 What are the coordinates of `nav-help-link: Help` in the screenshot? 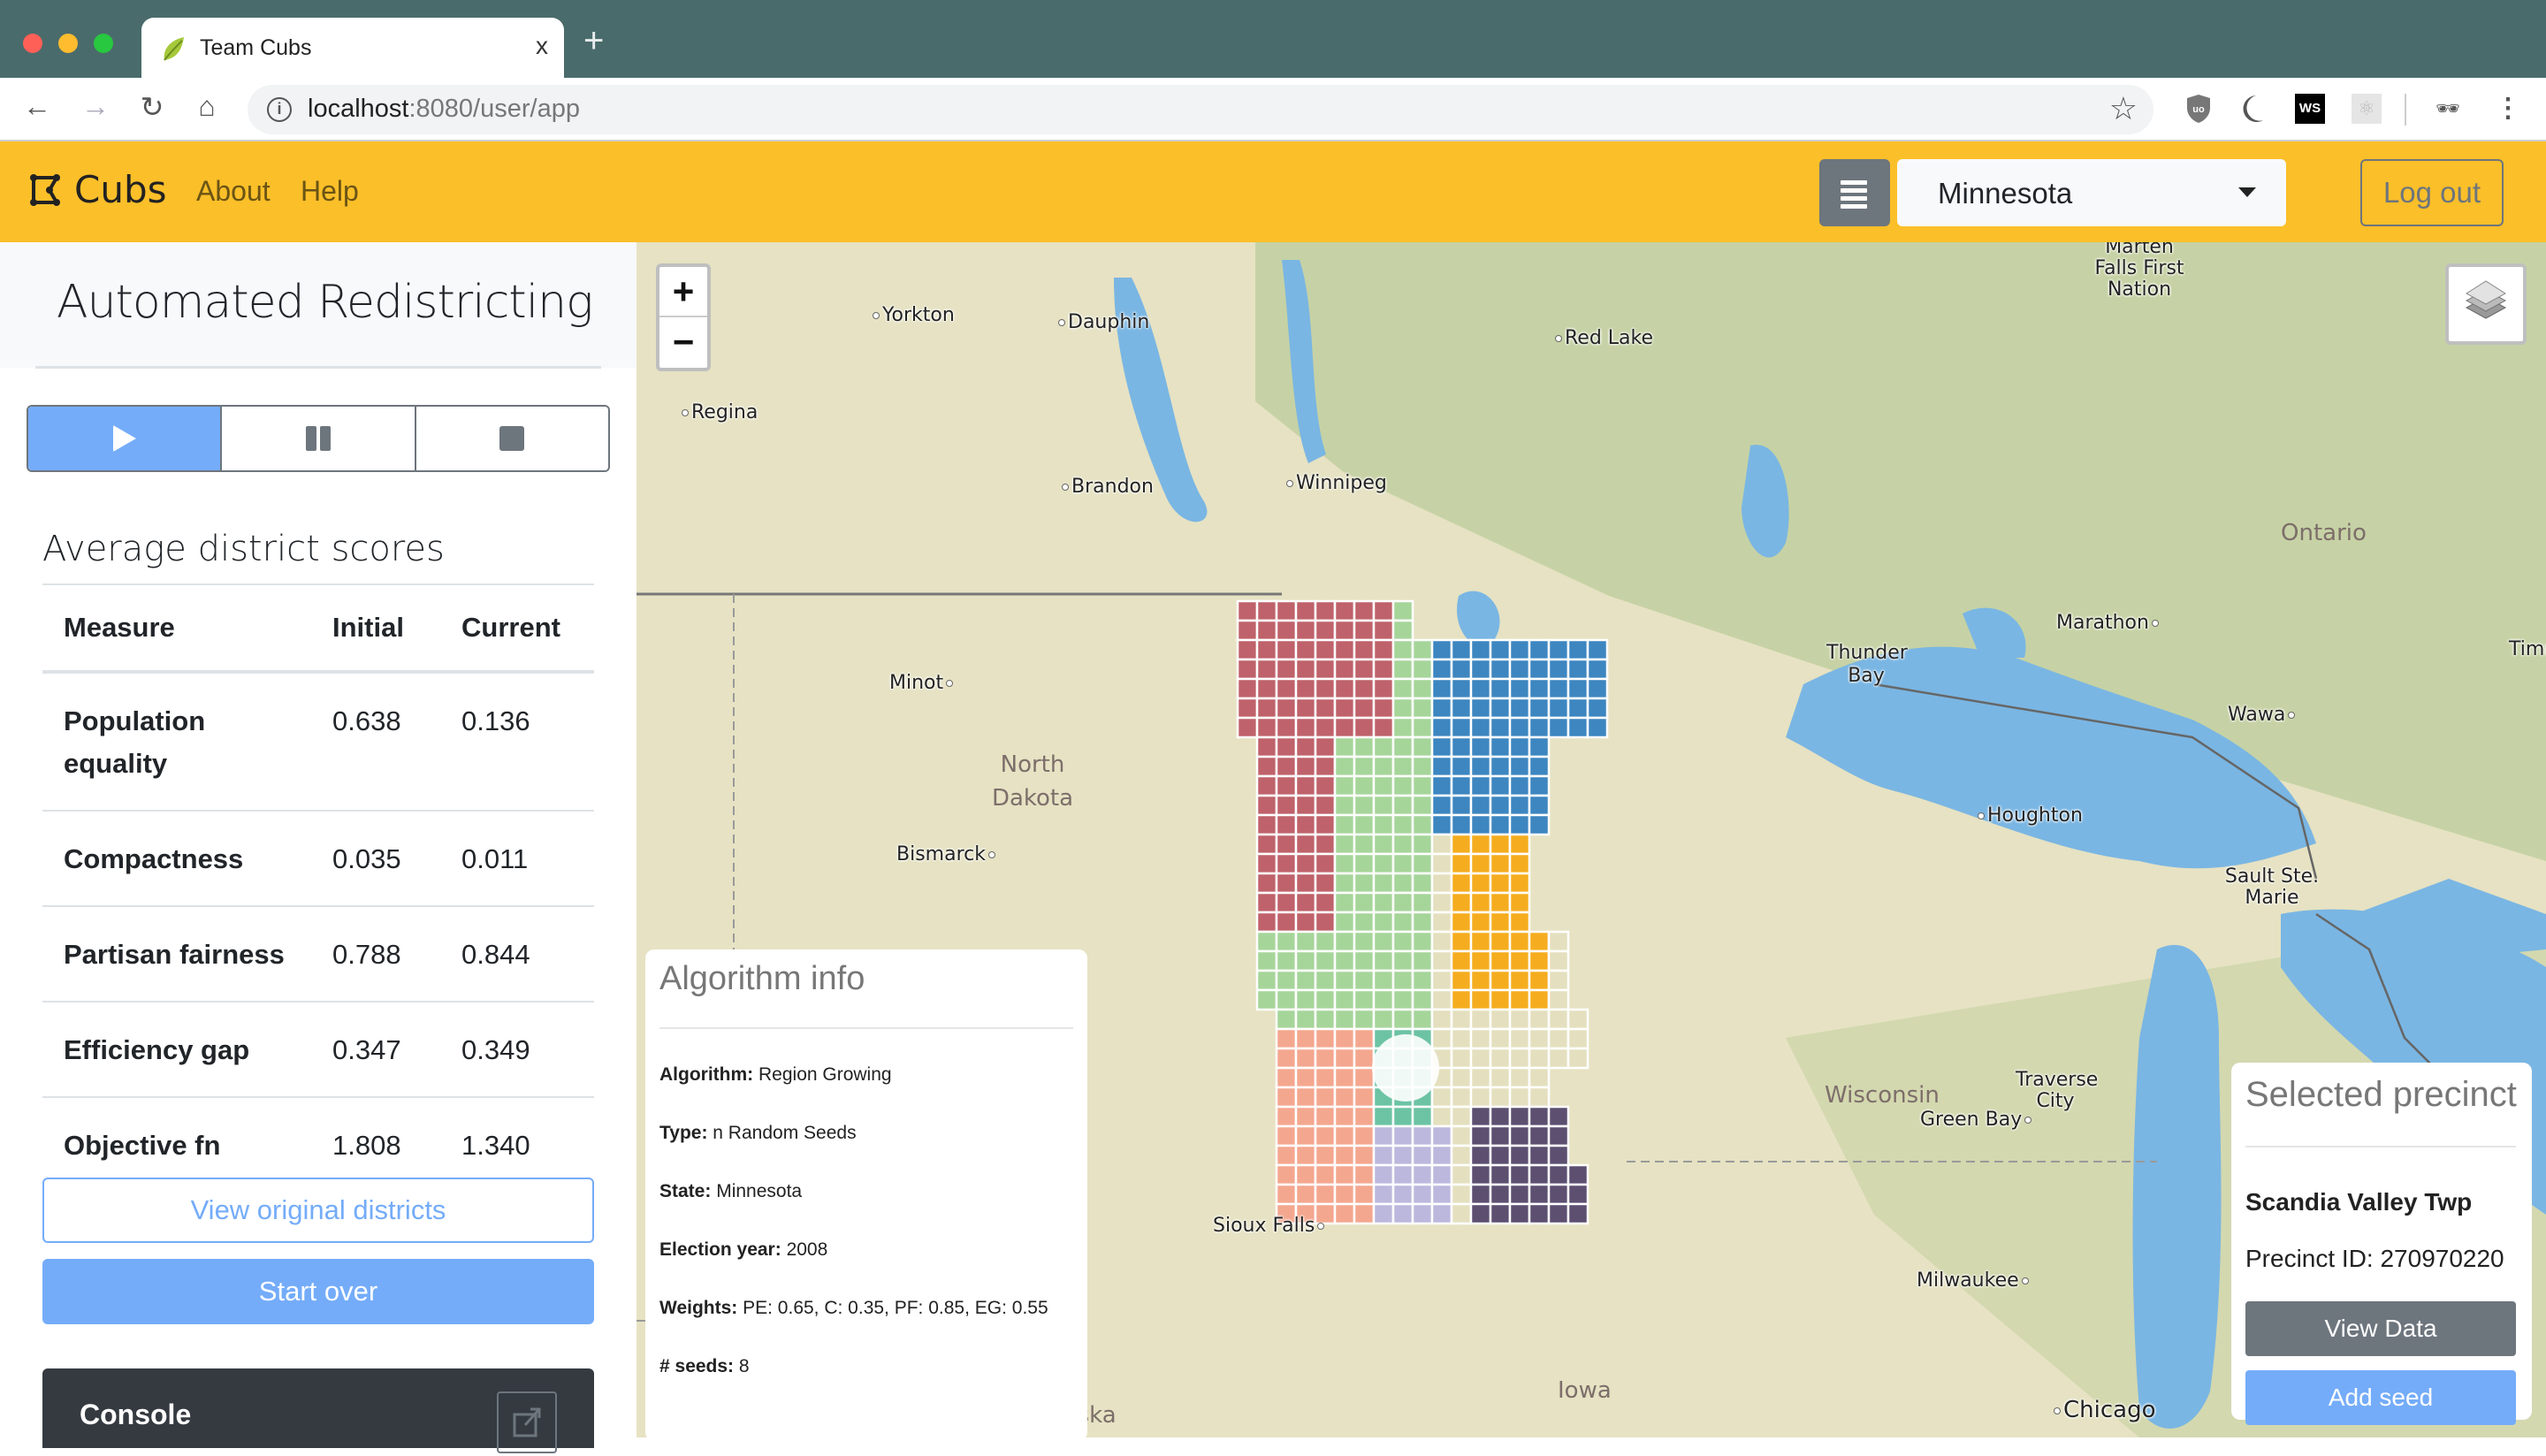 It's located at (330, 191).